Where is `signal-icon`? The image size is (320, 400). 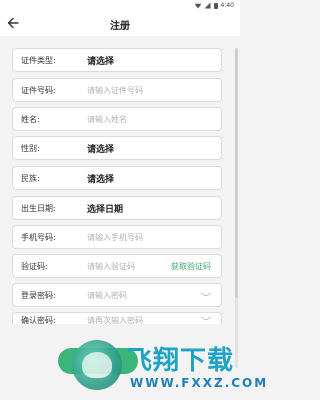 signal-icon is located at coordinates (207, 5).